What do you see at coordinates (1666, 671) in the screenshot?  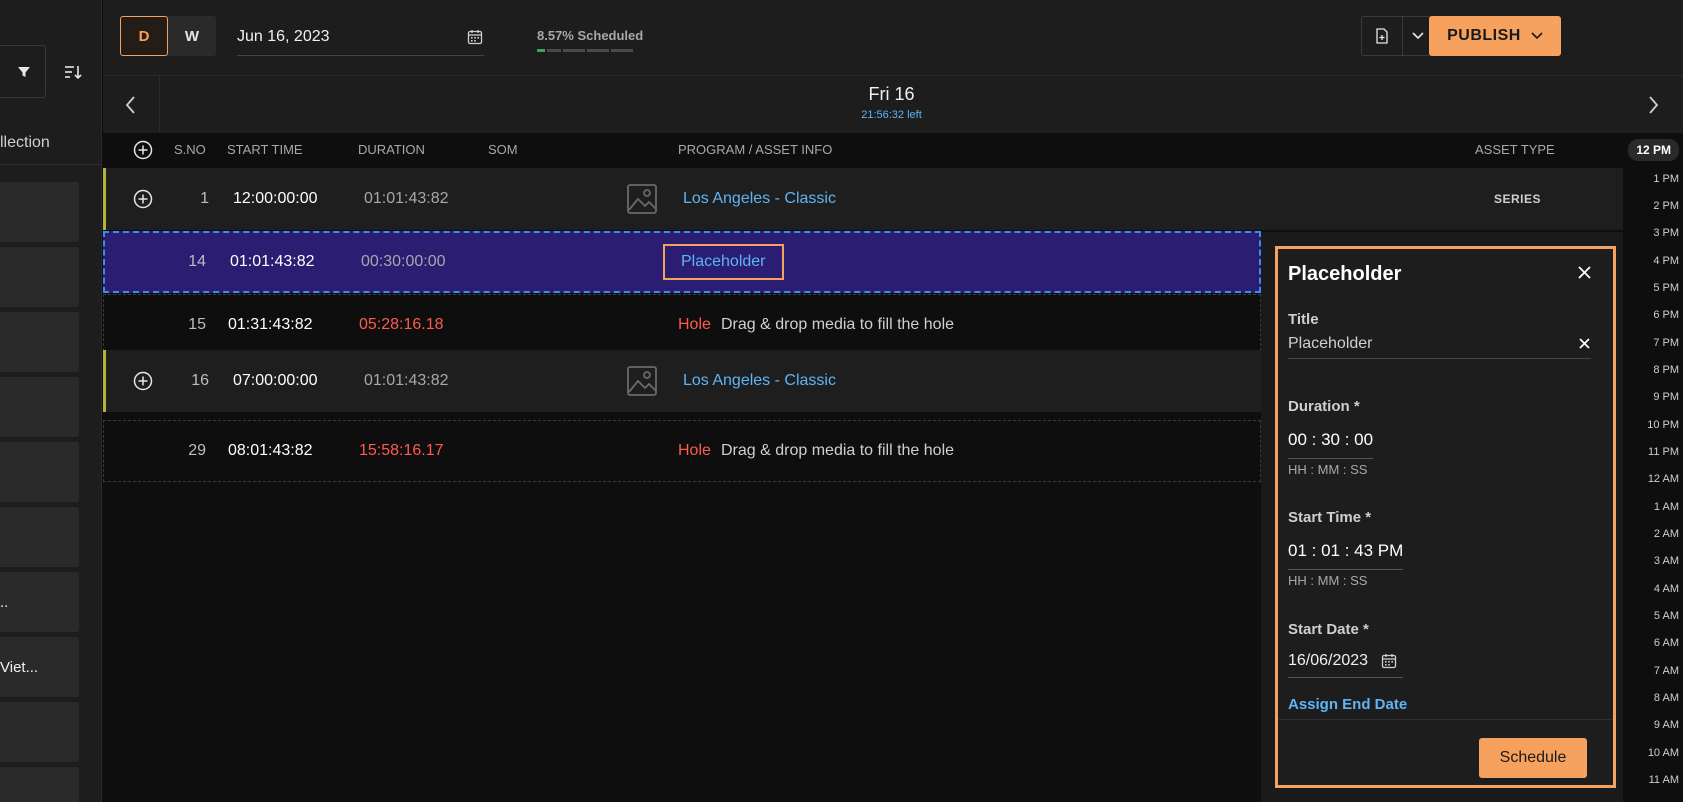 I see `hour-label: 7 AM` at bounding box center [1666, 671].